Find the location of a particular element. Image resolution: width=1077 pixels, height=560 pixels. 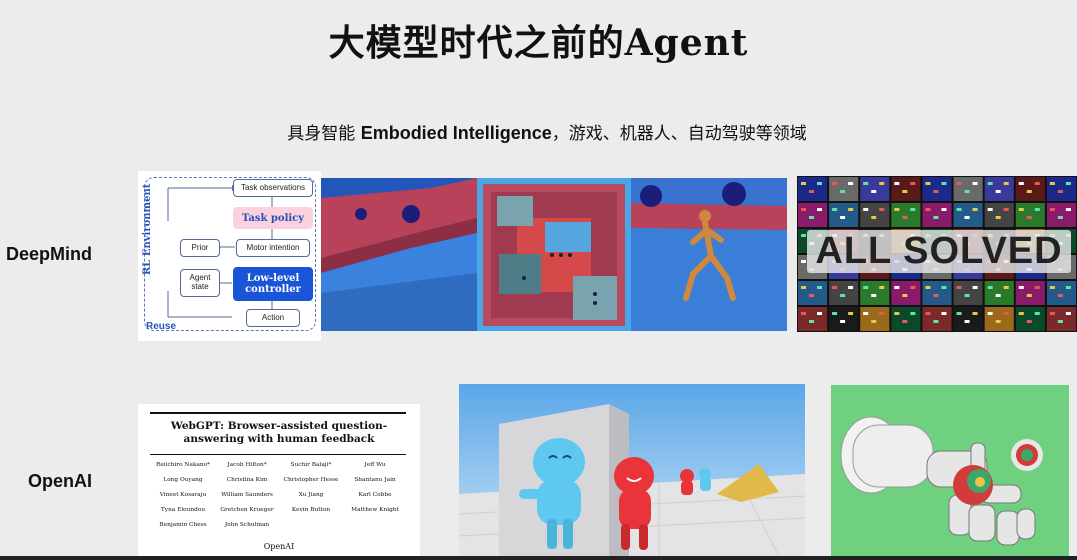

author-name: Jeff Wu is located at coordinates (375, 465).